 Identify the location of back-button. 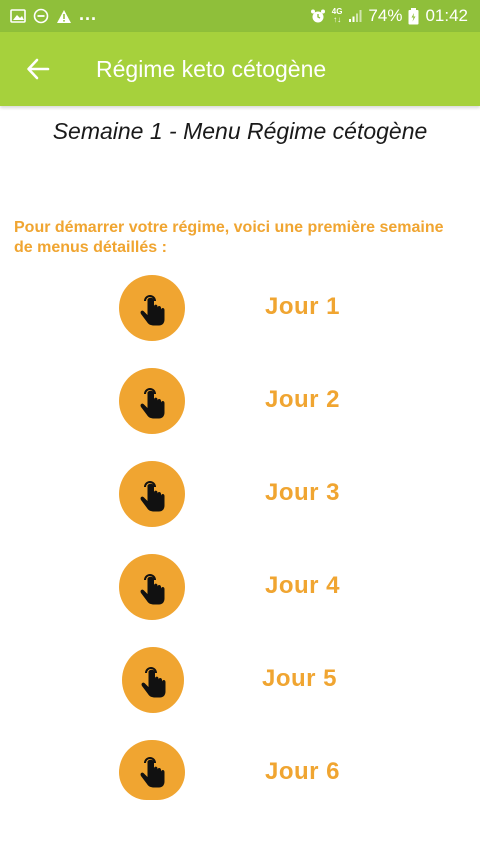
(38, 69).